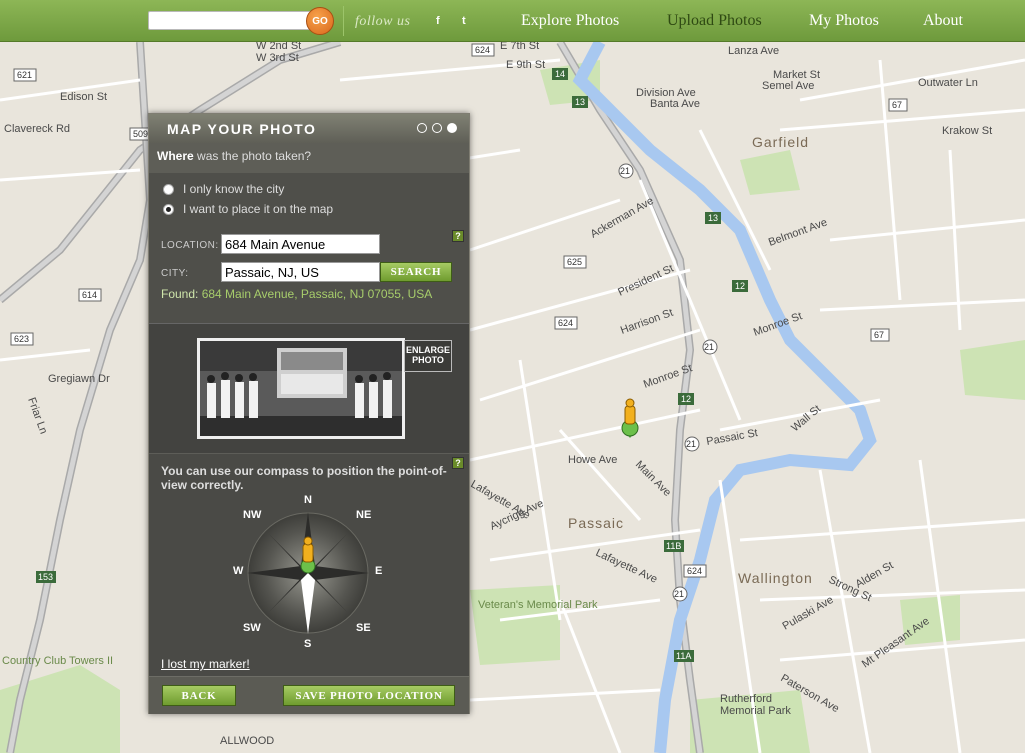 The width and height of the screenshot is (1025, 753). What do you see at coordinates (242, 129) in the screenshot?
I see `panel-title: MAP YOUR PHOTO` at bounding box center [242, 129].